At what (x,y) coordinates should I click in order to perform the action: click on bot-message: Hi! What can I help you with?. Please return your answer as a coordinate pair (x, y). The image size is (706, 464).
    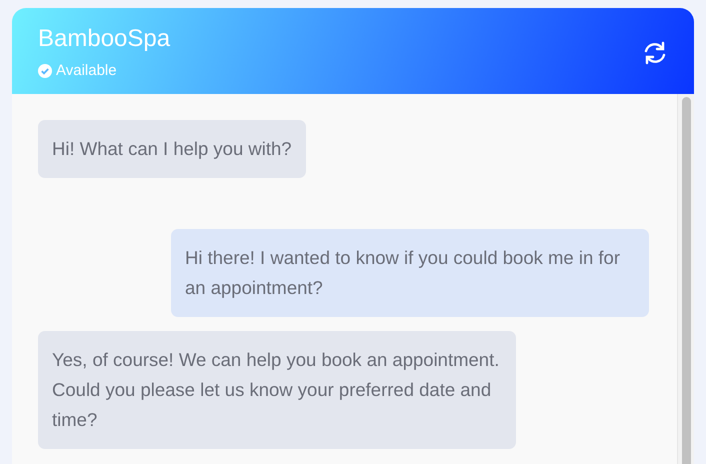
    Looking at the image, I should click on (172, 149).